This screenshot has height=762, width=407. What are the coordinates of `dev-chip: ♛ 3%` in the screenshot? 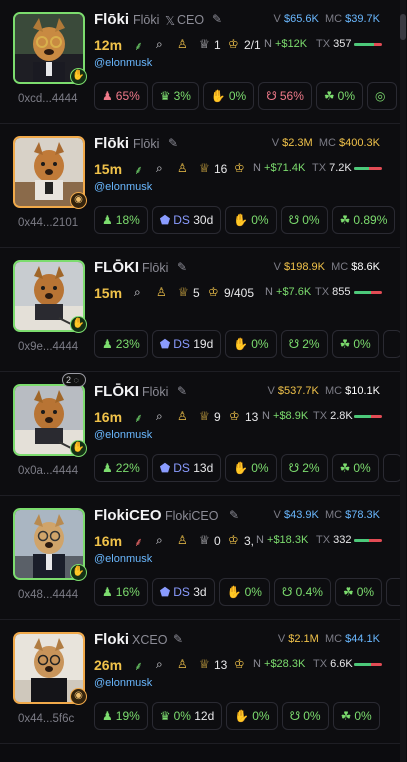 It's located at (175, 96).